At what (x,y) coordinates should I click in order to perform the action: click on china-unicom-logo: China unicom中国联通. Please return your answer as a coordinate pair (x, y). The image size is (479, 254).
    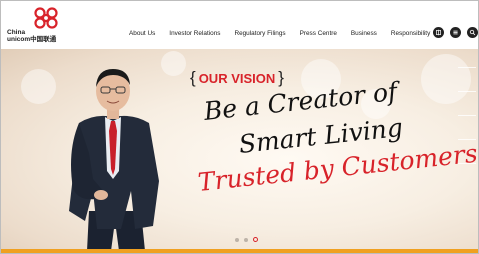
    Looking at the image, I should click on (37, 27).